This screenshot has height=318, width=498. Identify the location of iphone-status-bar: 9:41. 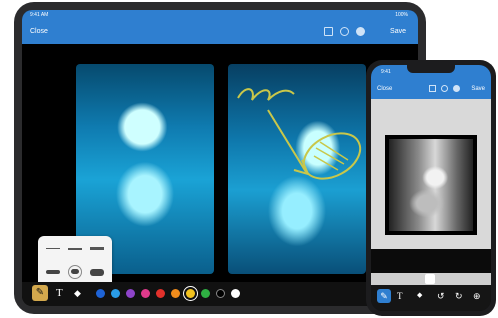
(431, 72).